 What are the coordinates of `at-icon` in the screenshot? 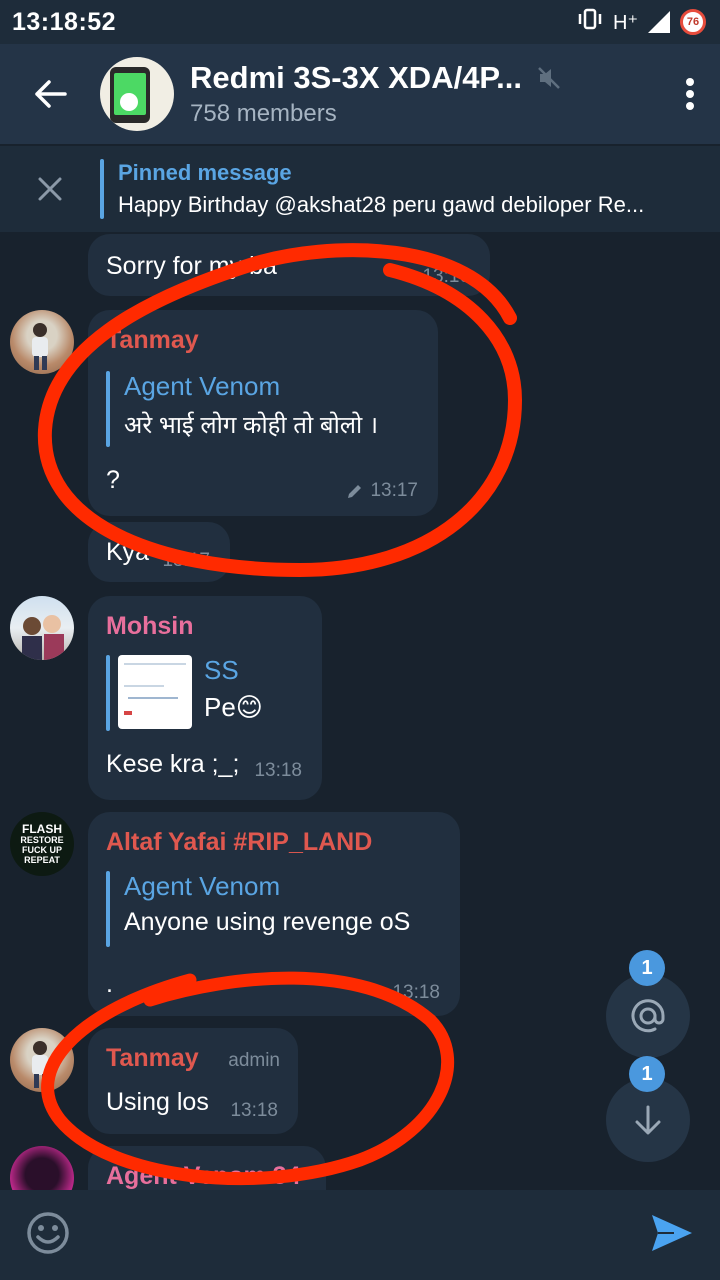 It's located at (648, 1016).